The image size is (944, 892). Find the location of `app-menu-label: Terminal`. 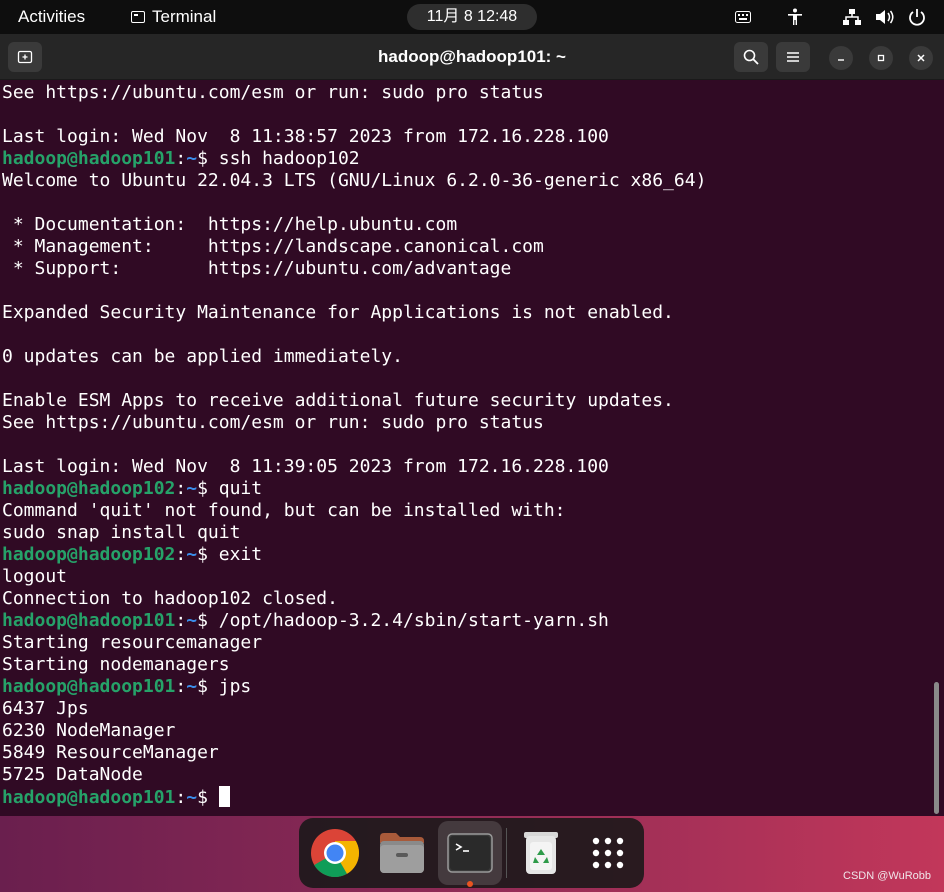

app-menu-label: Terminal is located at coordinates (184, 16).